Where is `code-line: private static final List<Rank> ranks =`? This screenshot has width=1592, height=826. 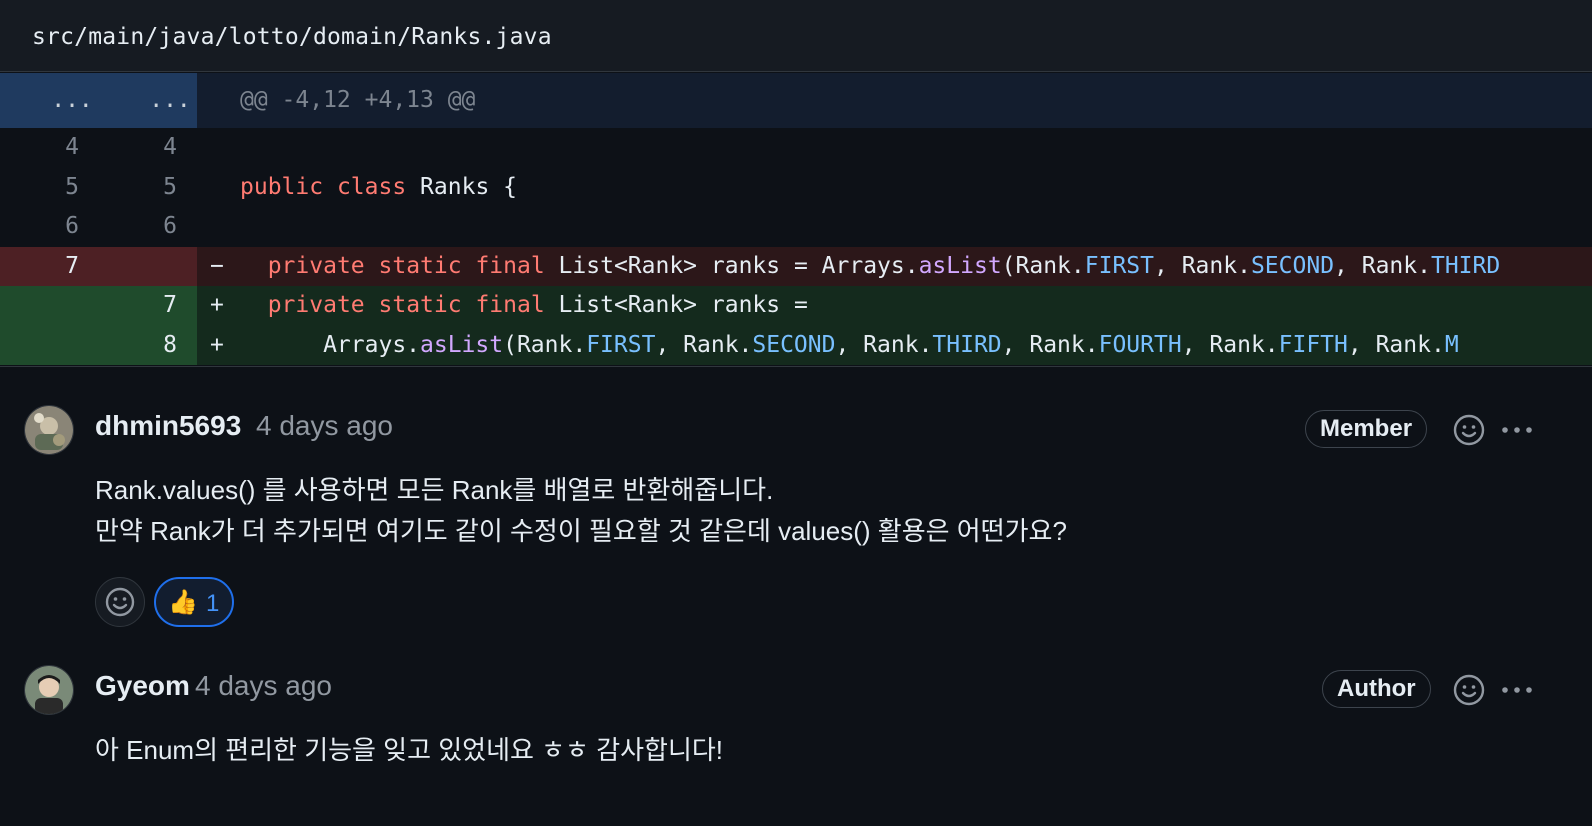
code-line: private static final List<Rank> ranks = is located at coordinates (524, 306).